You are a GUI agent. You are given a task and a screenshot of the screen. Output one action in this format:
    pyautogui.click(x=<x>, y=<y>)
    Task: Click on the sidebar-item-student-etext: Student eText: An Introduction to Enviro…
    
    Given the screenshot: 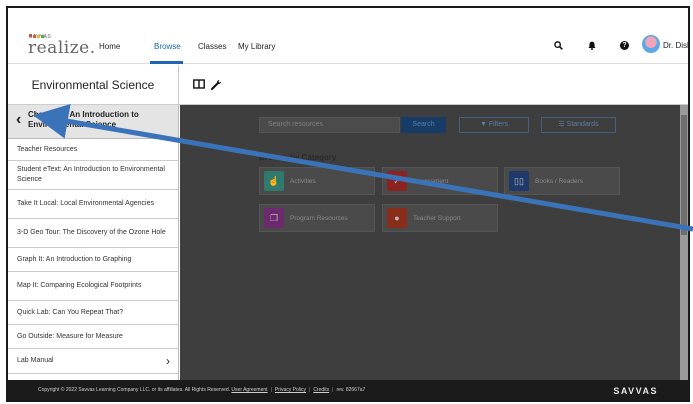 What is the action you would take?
    pyautogui.click(x=93, y=175)
    